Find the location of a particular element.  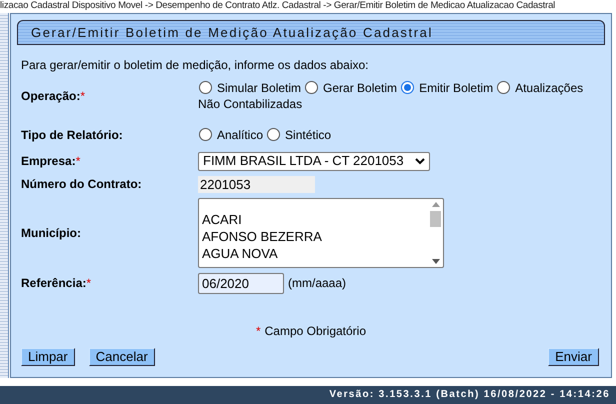

scroll-down-icon is located at coordinates (436, 261).